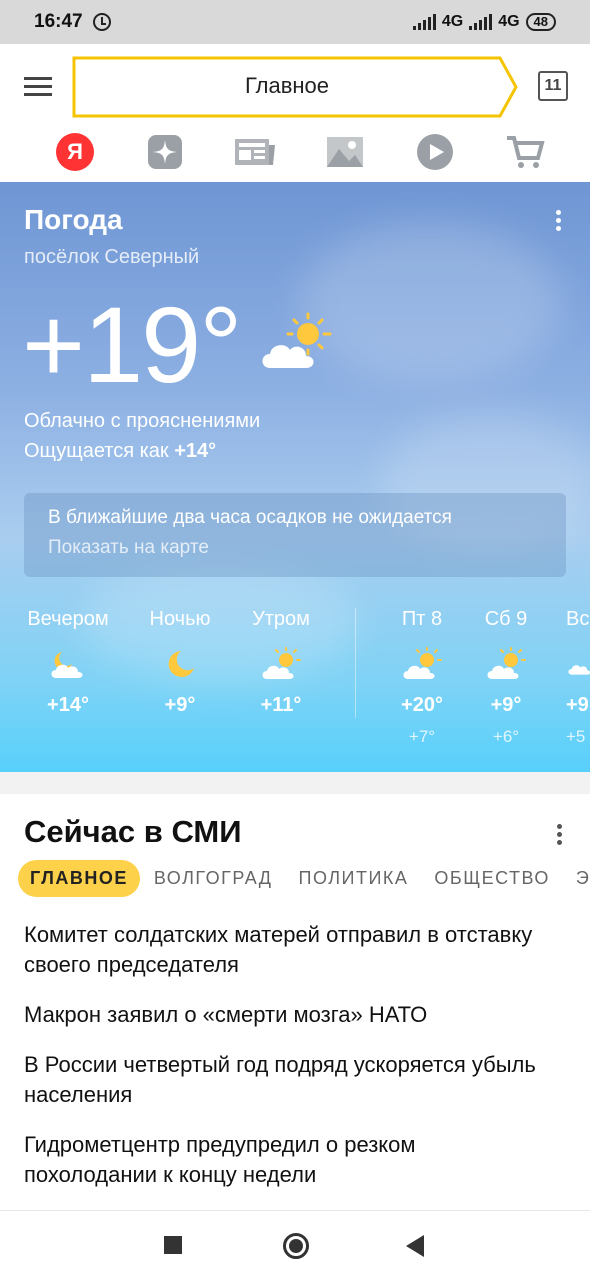 This screenshot has height=1280, width=590. Describe the element at coordinates (281, 619) in the screenshot. I see `forecast-label: Утром` at that location.